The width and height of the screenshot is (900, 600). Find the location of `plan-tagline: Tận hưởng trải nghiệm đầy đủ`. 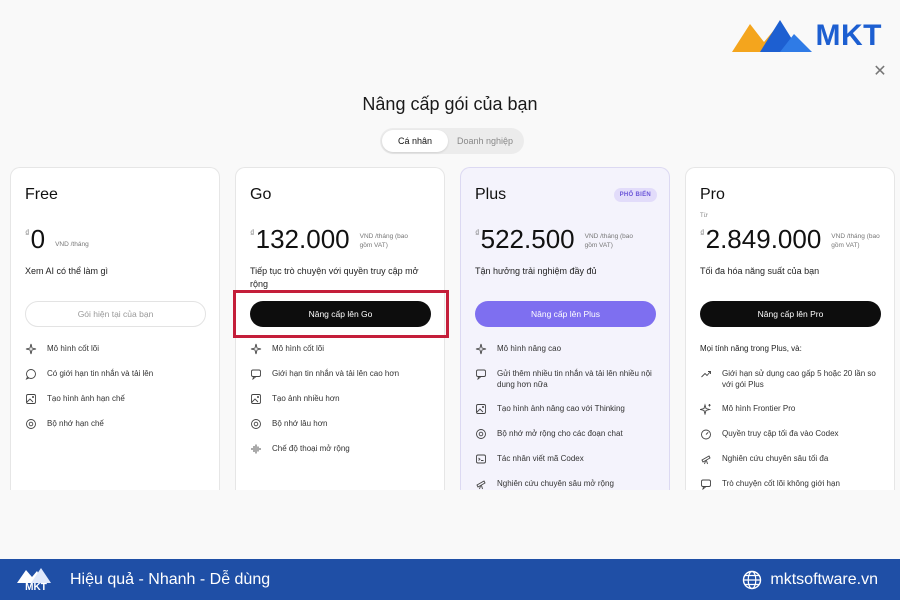

plan-tagline: Tận hưởng trải nghiệm đầy đủ is located at coordinates (536, 271).